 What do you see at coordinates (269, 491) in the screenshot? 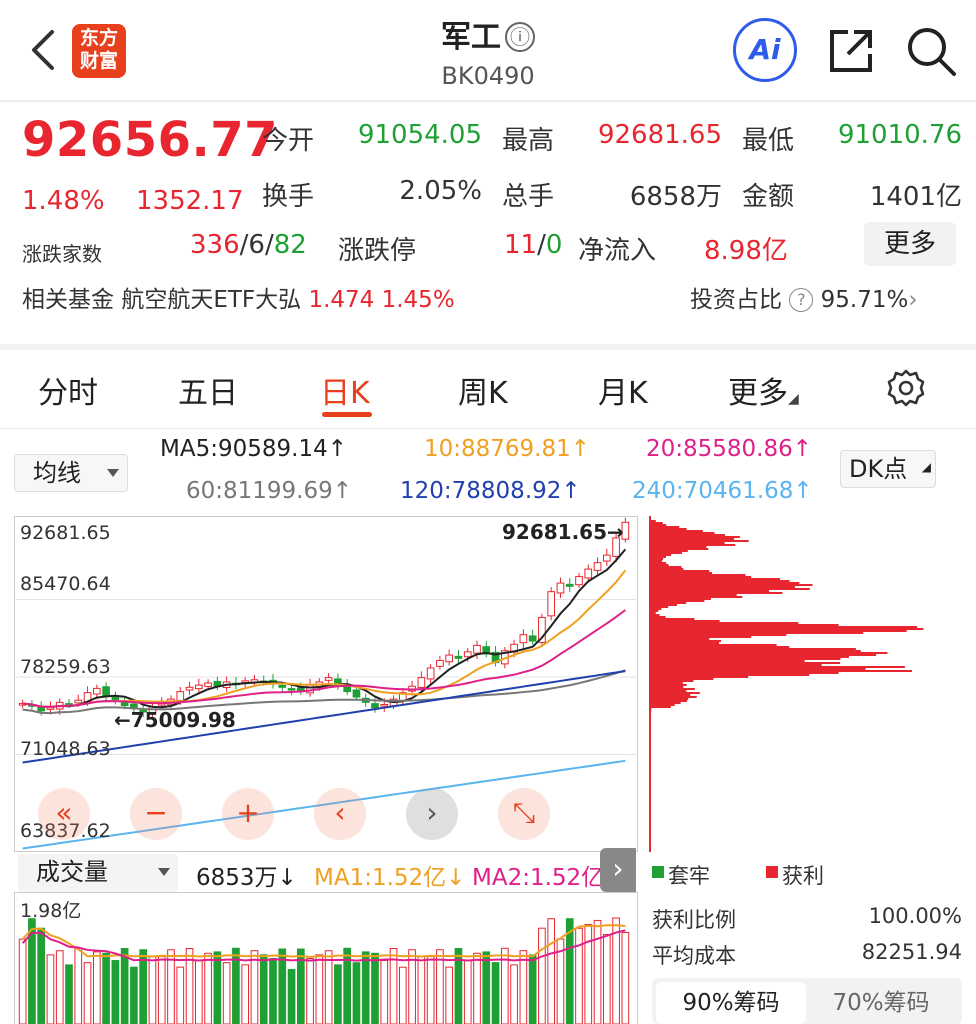
I see `ma60-value: 60:81199.69↑` at bounding box center [269, 491].